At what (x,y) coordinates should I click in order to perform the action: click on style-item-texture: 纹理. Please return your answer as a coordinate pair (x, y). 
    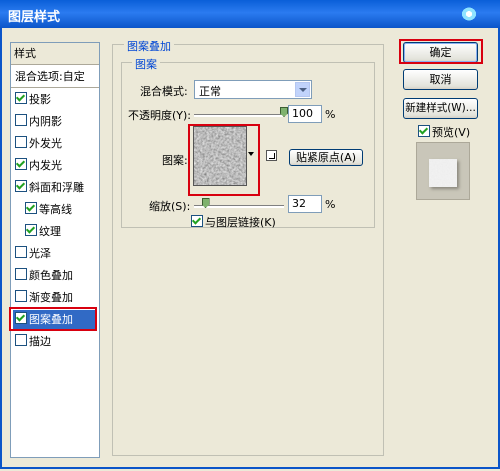
    Looking at the image, I should click on (61, 232).